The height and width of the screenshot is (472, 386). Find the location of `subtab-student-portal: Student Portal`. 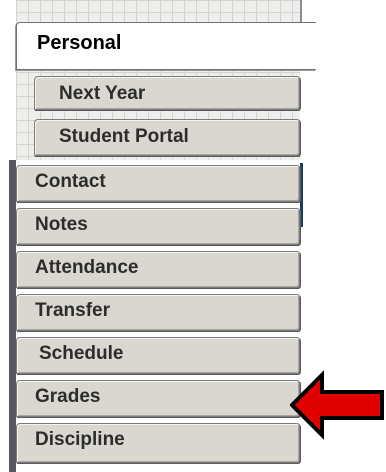

subtab-student-portal: Student Portal is located at coordinates (167, 137).